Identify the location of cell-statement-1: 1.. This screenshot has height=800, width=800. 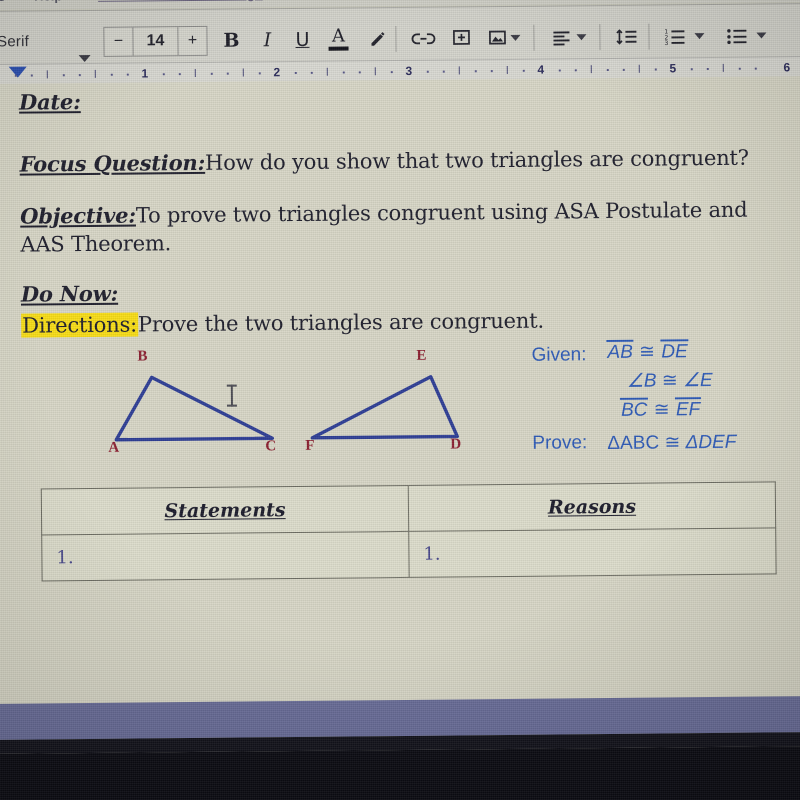
(225, 556).